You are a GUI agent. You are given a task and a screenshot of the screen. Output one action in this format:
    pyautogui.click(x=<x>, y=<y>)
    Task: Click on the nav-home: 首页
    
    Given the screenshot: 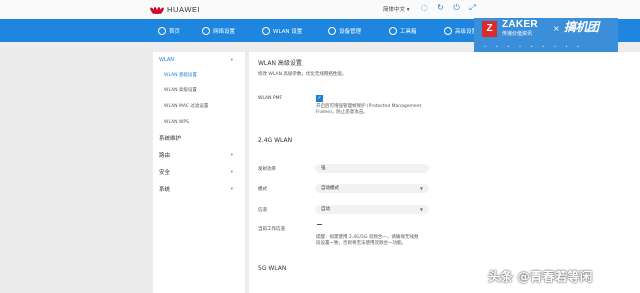 What is the action you would take?
    pyautogui.click(x=169, y=30)
    